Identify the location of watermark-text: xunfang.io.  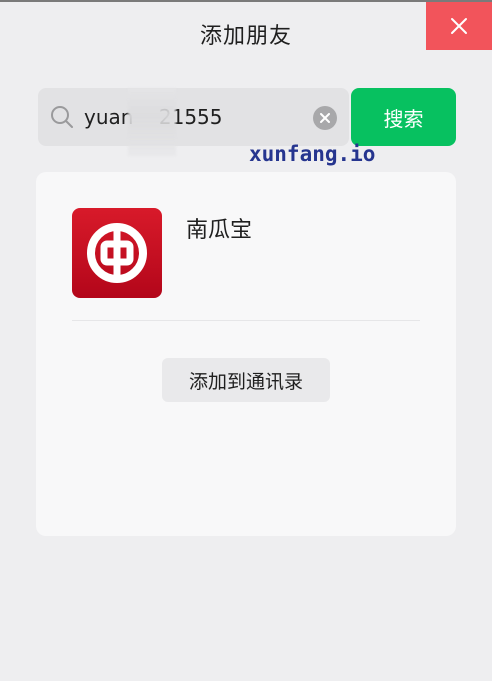
(312, 154).